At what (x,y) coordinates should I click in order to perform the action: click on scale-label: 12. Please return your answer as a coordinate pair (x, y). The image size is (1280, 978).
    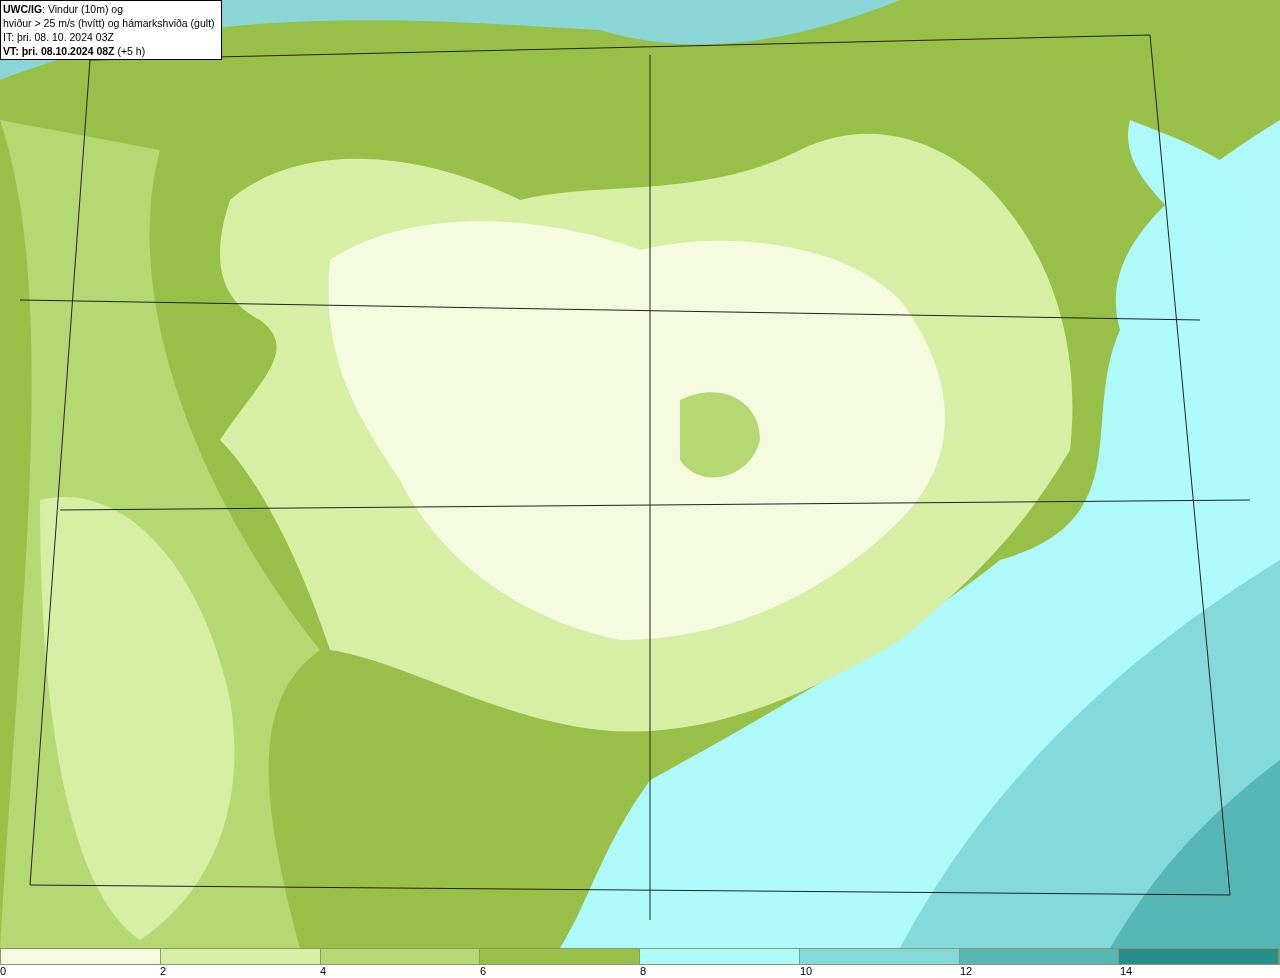
    Looking at the image, I should click on (966, 971).